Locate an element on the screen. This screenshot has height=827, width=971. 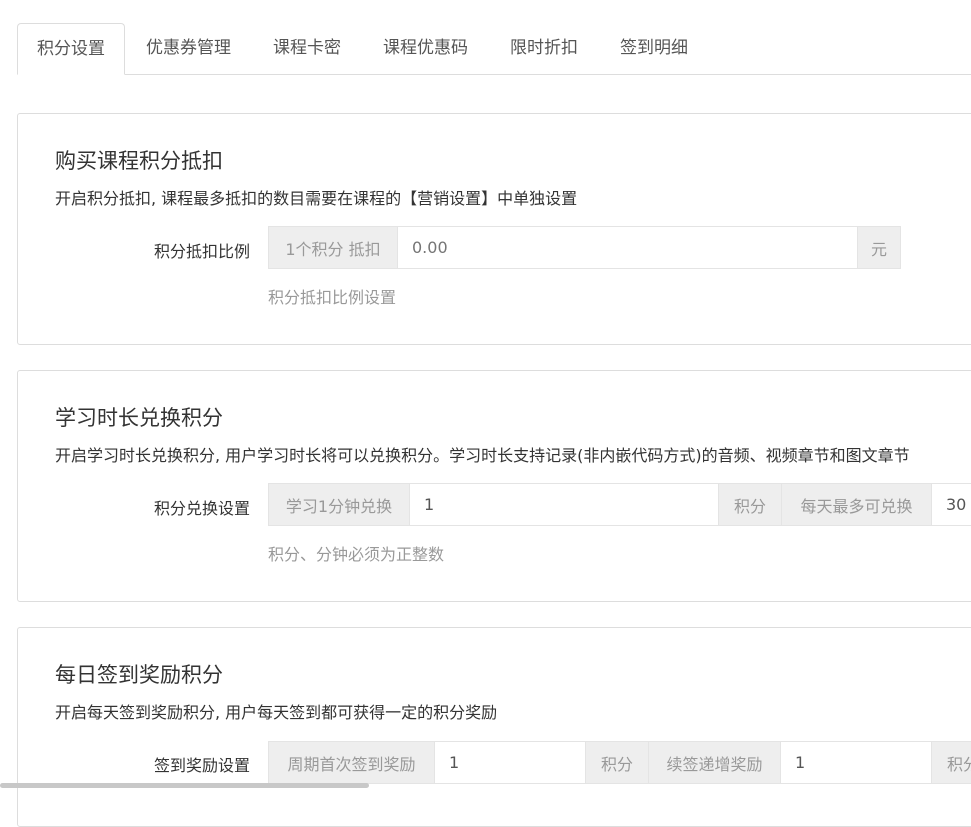
deduct-ratio-label: 积分抵扣比例 is located at coordinates (201, 251).